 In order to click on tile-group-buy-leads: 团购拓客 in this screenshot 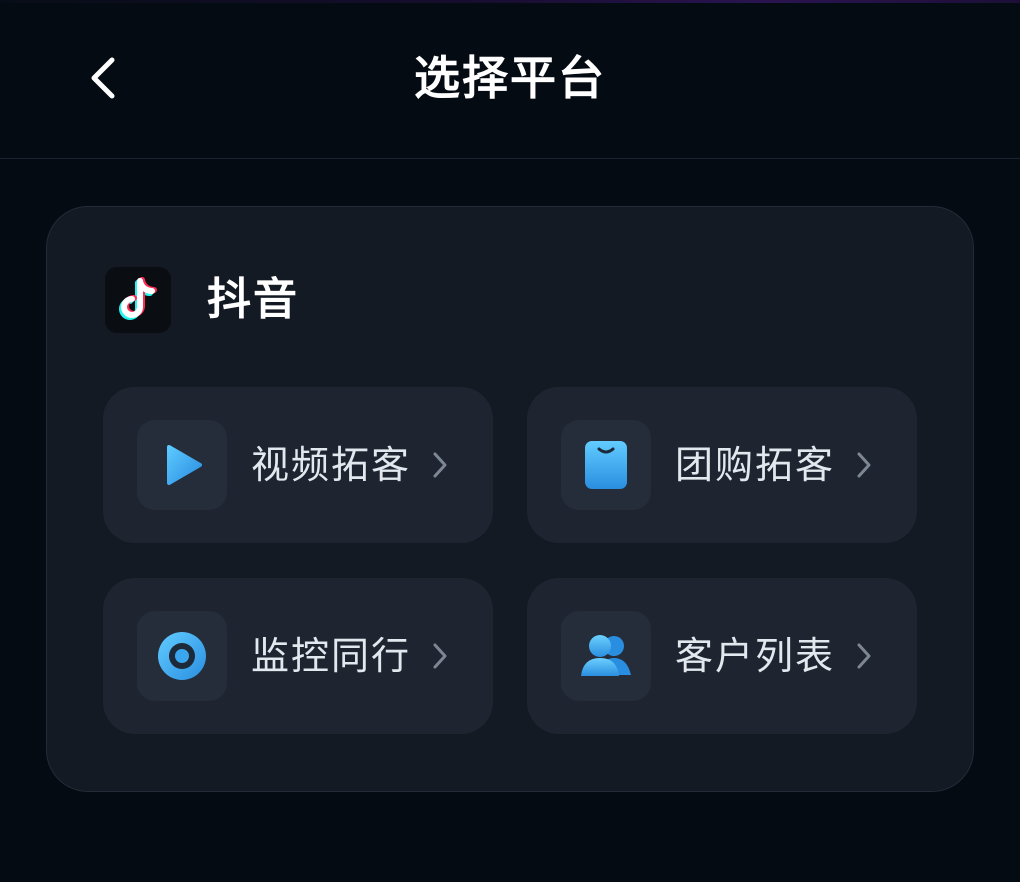, I will do `click(722, 465)`.